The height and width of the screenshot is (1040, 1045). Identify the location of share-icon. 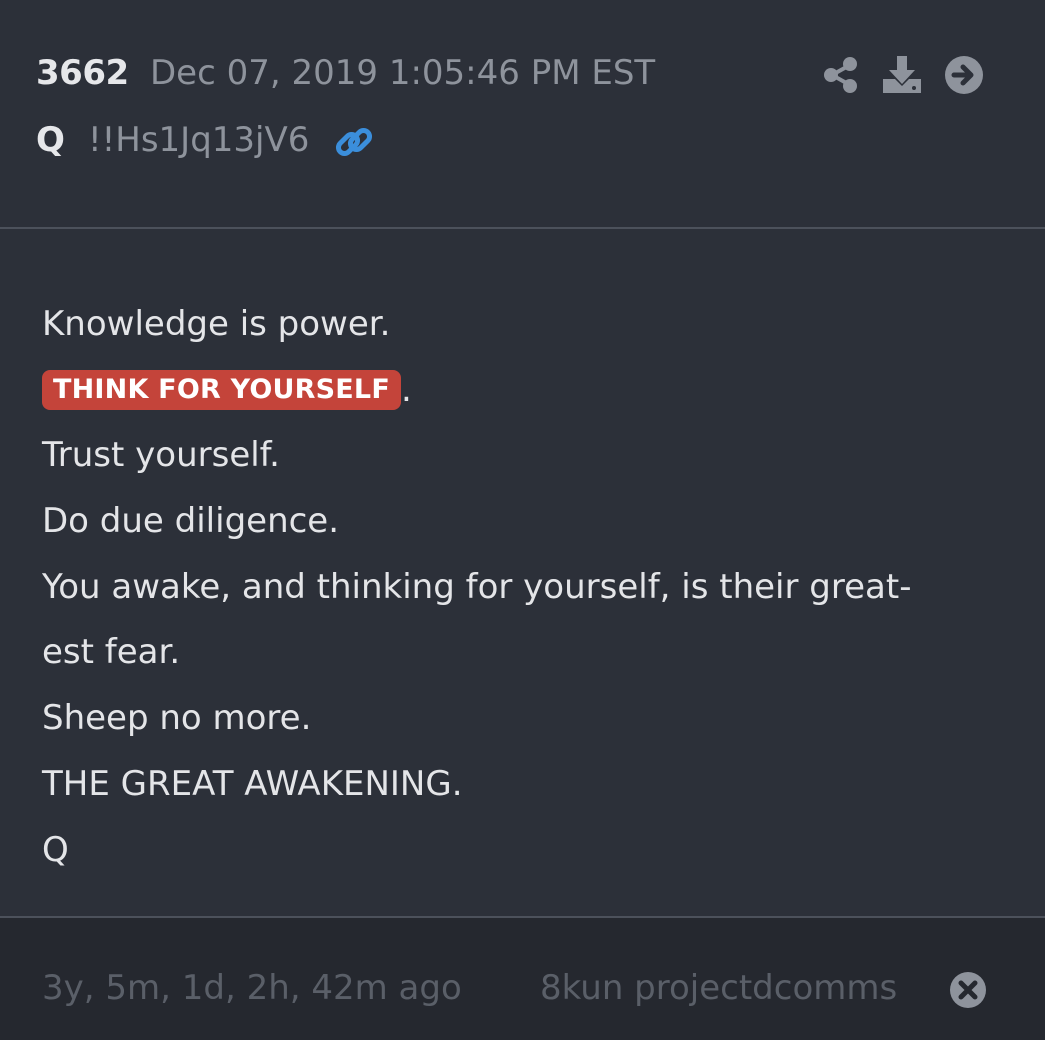
(842, 75).